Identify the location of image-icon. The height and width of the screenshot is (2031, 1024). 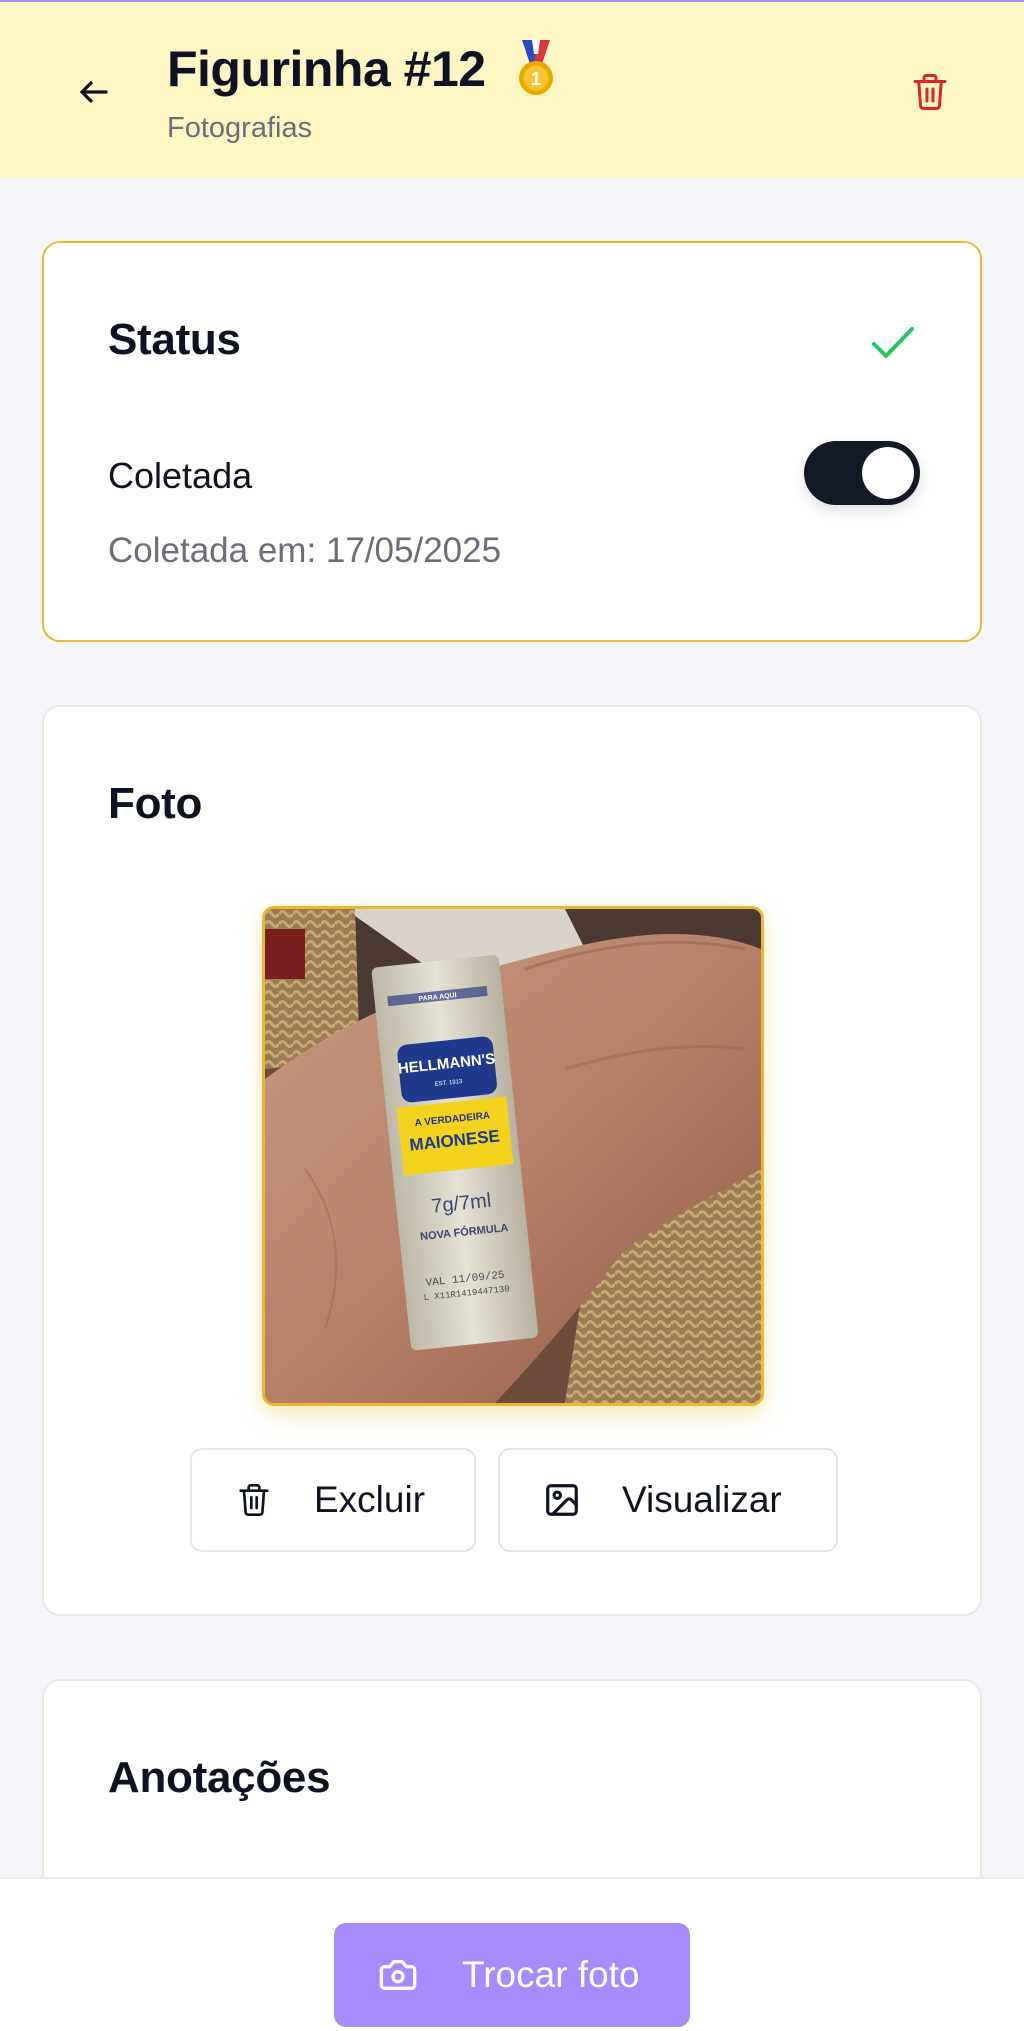
(562, 1500).